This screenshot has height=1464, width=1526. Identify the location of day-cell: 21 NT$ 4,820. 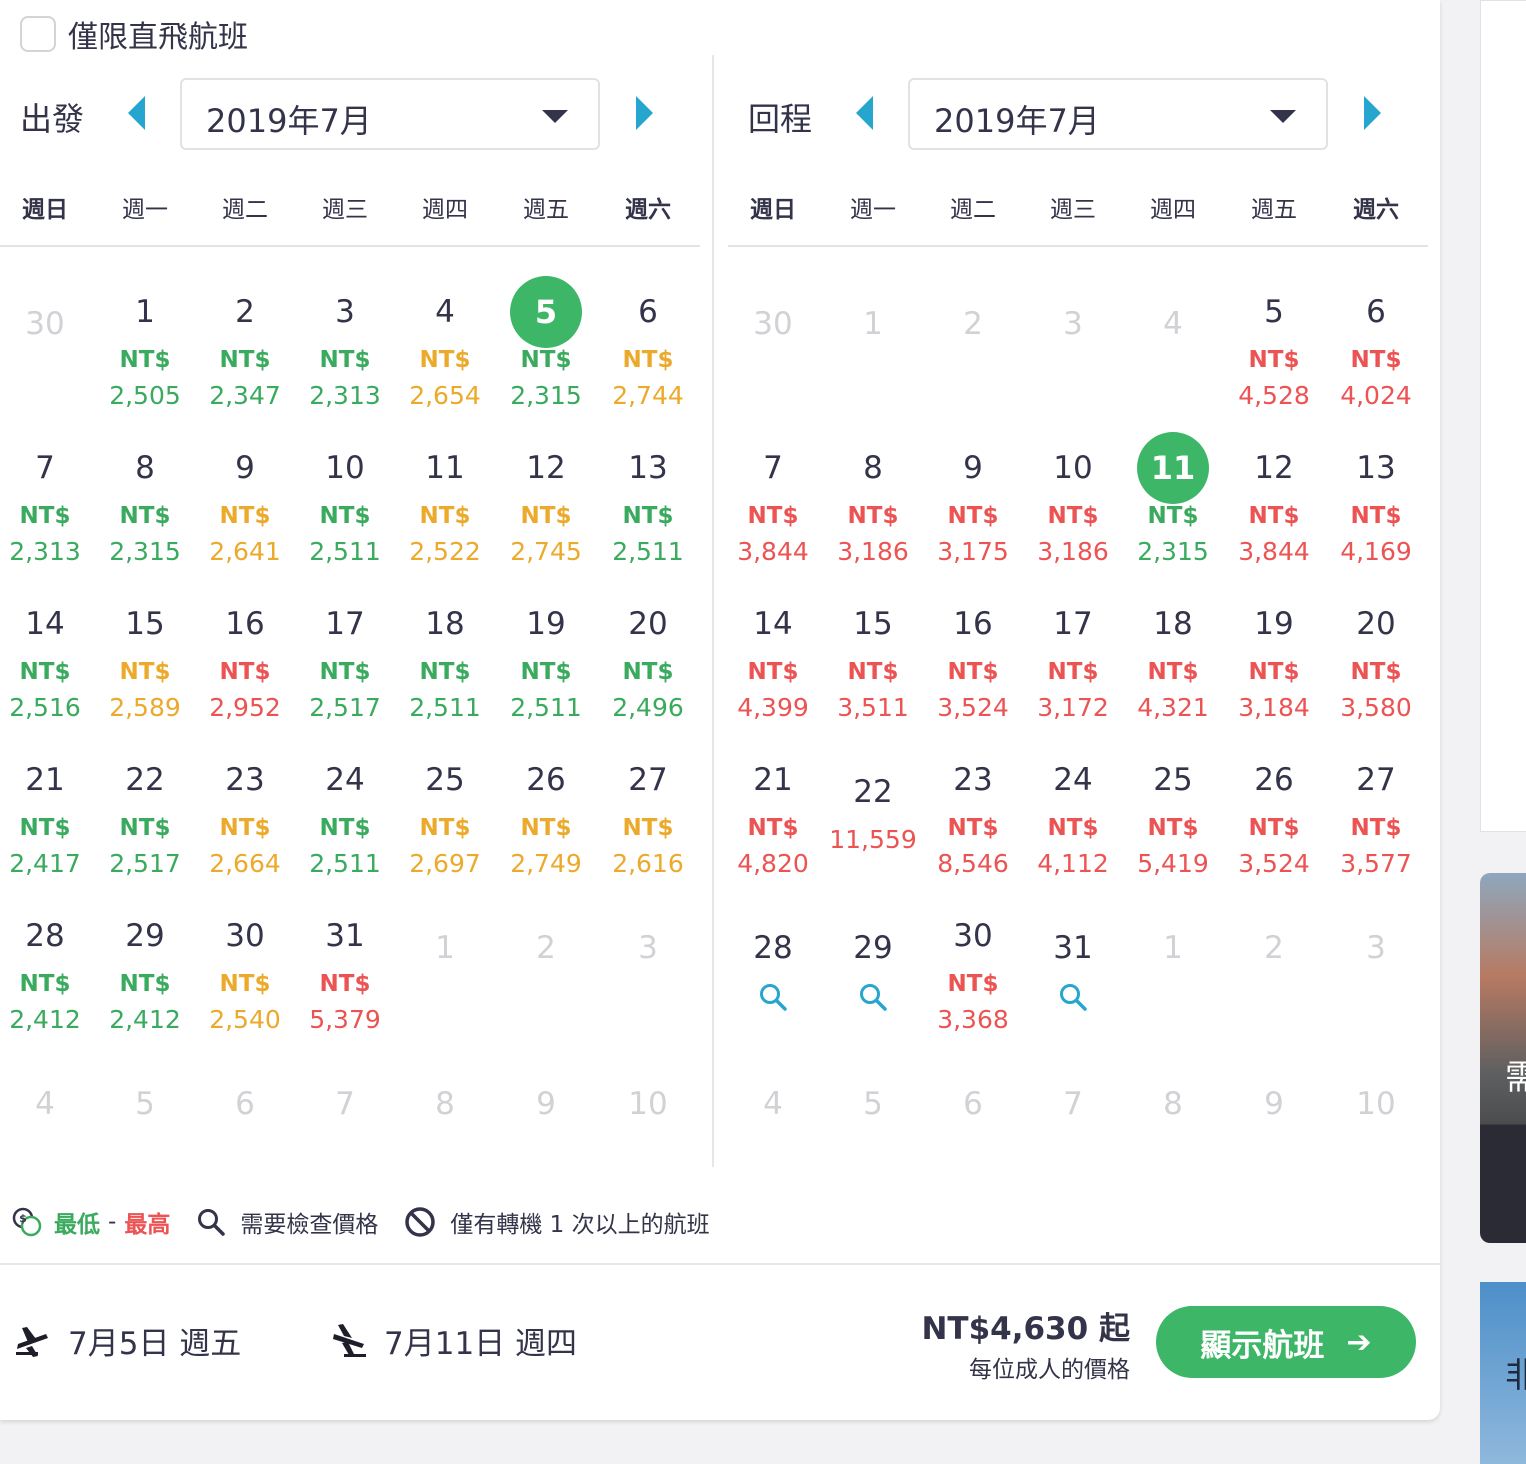
(773, 820).